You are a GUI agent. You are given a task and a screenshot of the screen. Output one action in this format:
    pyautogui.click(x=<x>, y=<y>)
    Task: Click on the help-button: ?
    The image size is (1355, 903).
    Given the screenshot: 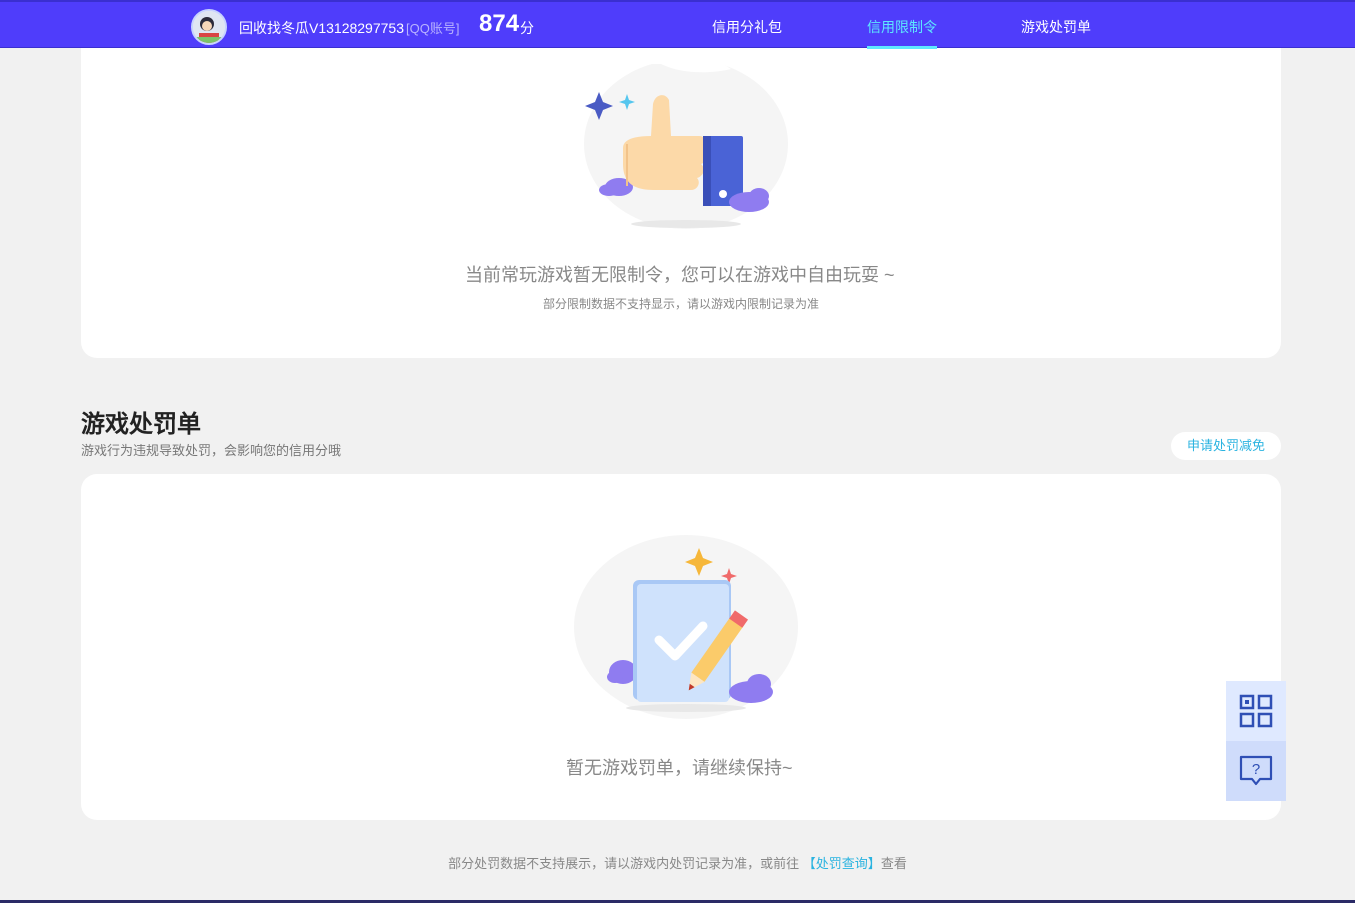 What is the action you would take?
    pyautogui.click(x=1256, y=771)
    